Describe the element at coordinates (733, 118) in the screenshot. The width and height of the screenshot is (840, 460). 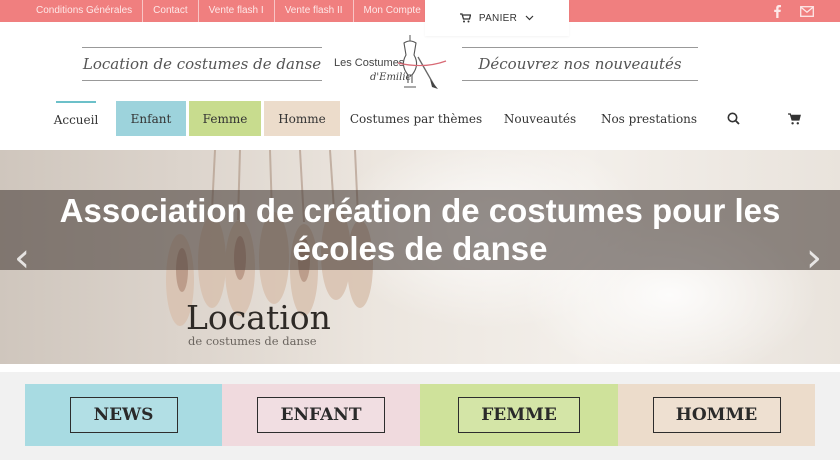
I see `search-icon` at that location.